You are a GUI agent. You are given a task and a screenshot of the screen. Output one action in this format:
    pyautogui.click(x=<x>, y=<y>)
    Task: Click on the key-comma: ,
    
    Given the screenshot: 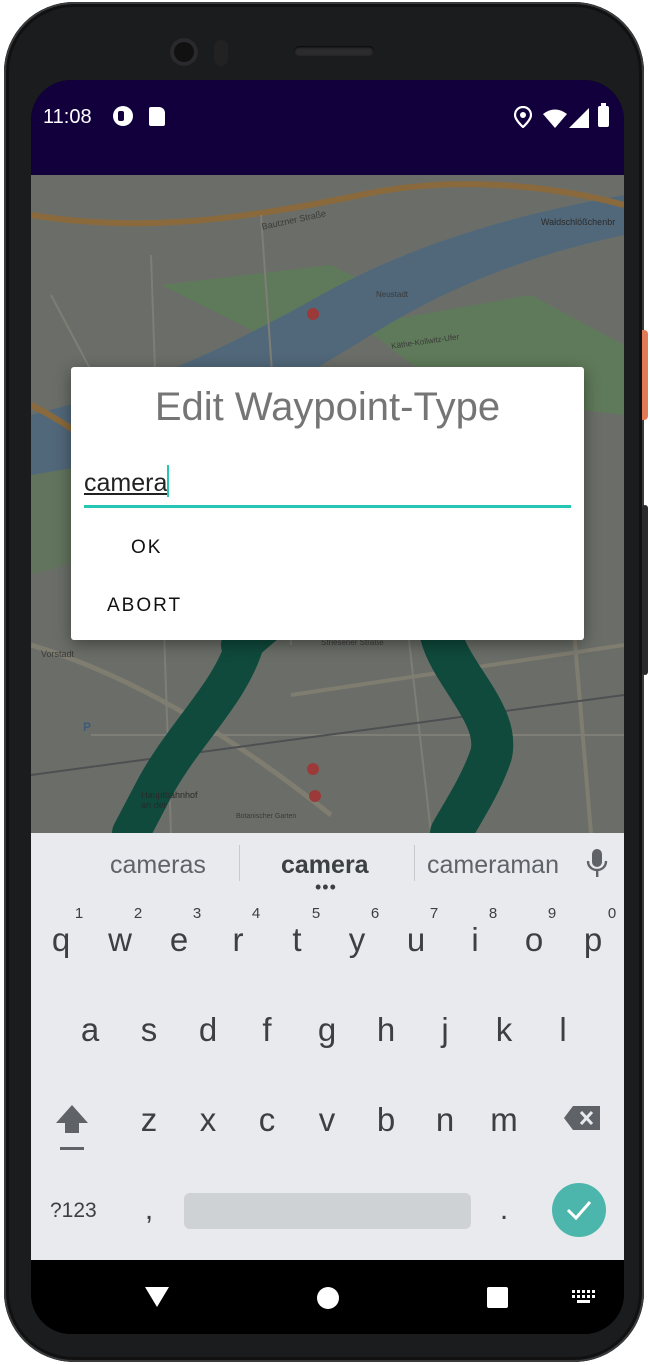 What is the action you would take?
    pyautogui.click(x=149, y=1210)
    